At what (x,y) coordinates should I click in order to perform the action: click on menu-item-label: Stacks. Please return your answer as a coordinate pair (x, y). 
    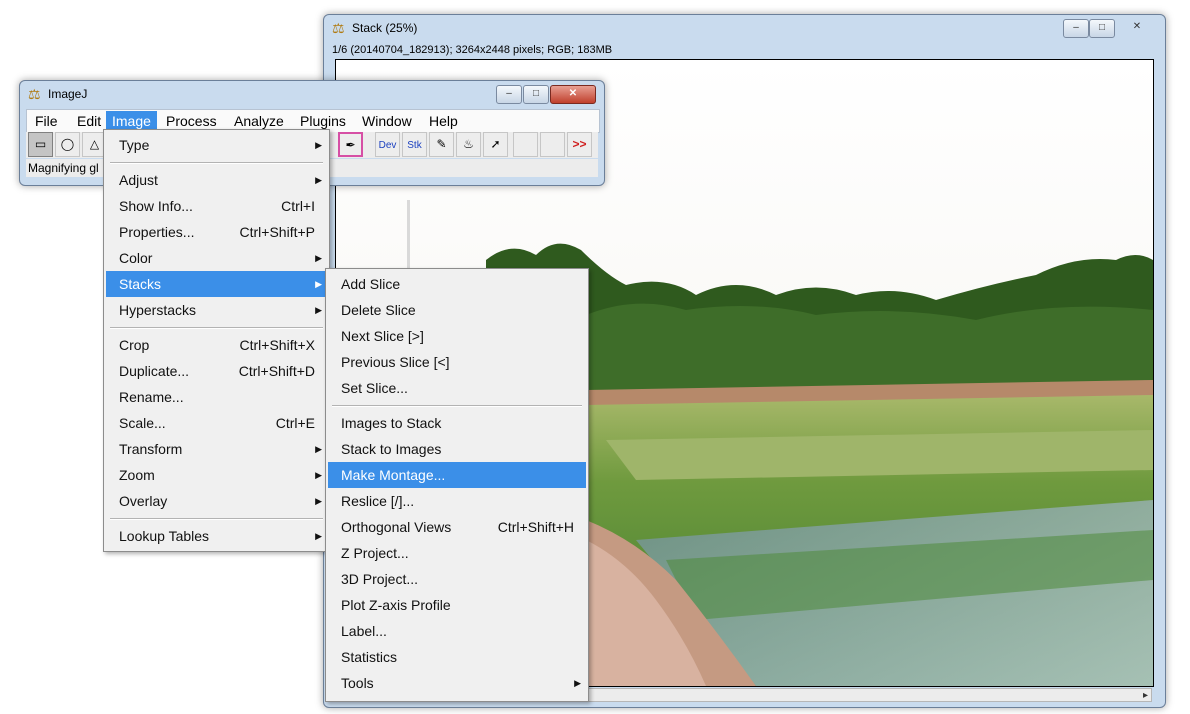
    Looking at the image, I should click on (140, 284).